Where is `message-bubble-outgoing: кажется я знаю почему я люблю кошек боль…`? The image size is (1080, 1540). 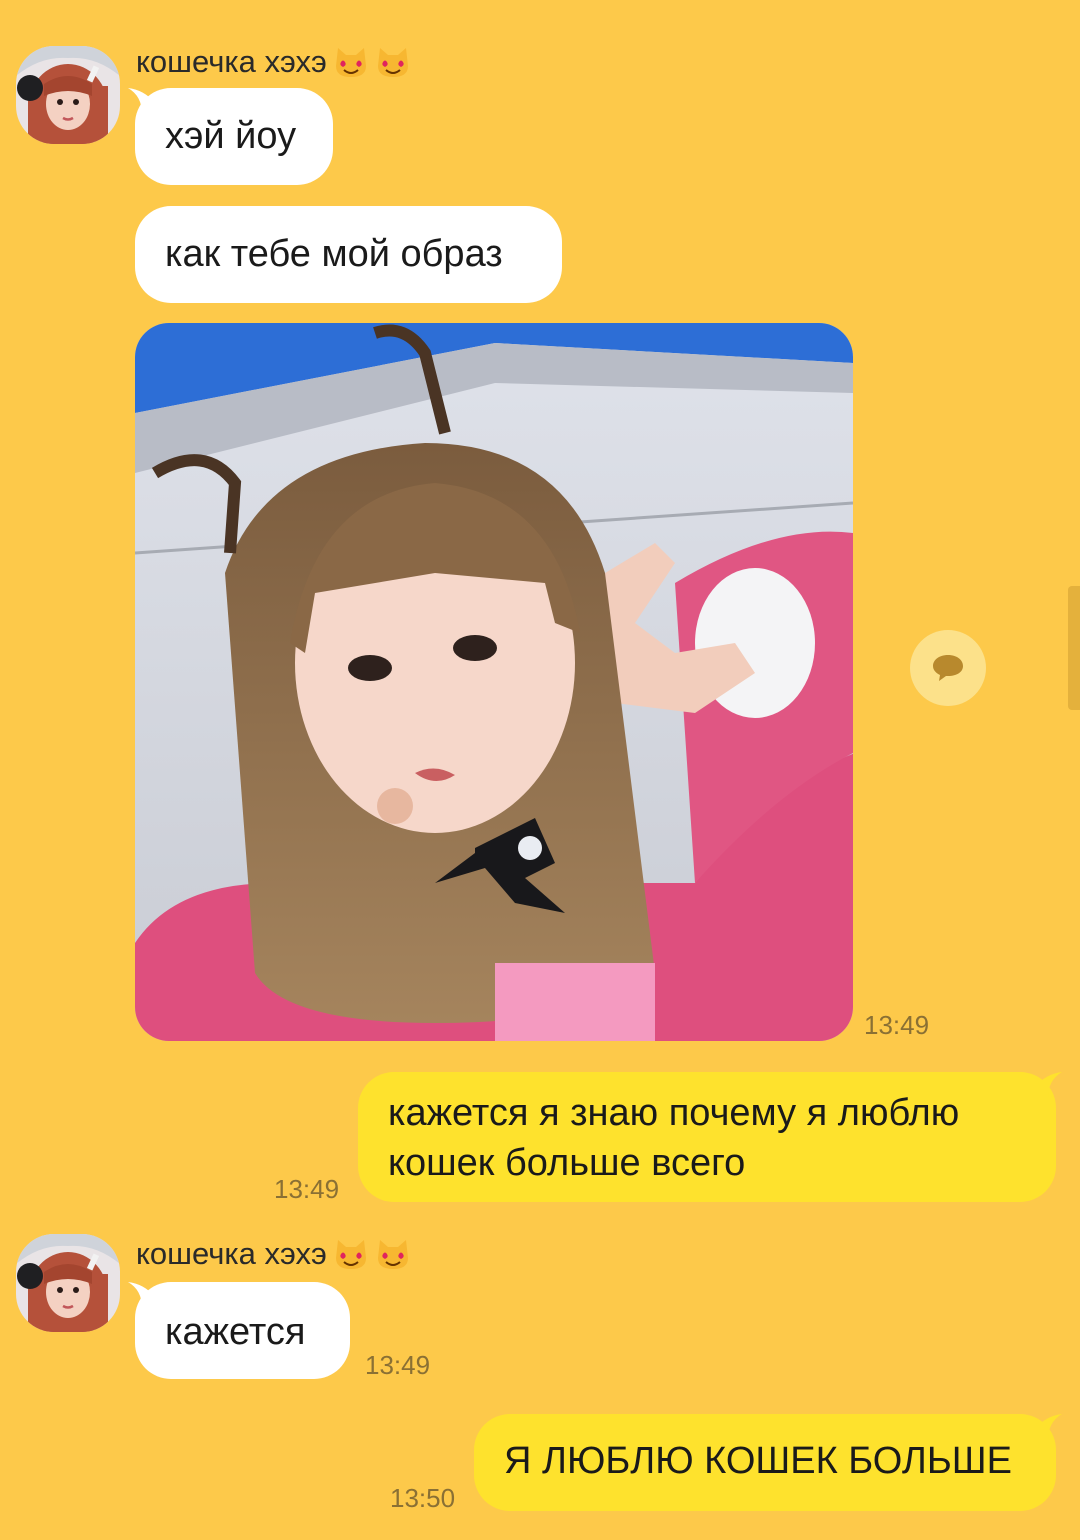
message-bubble-outgoing: кажется я знаю почему я люблю кошек боль… is located at coordinates (707, 1137).